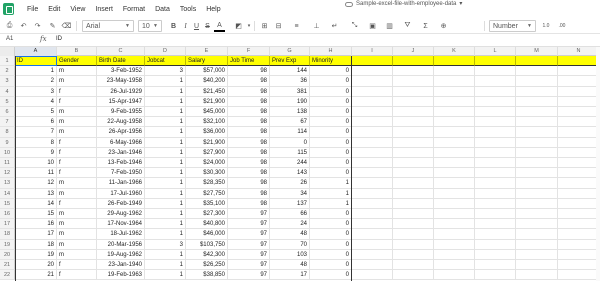 This screenshot has height=281, width=600. Describe the element at coordinates (207, 163) in the screenshot. I see `cell: $24,000` at that location.